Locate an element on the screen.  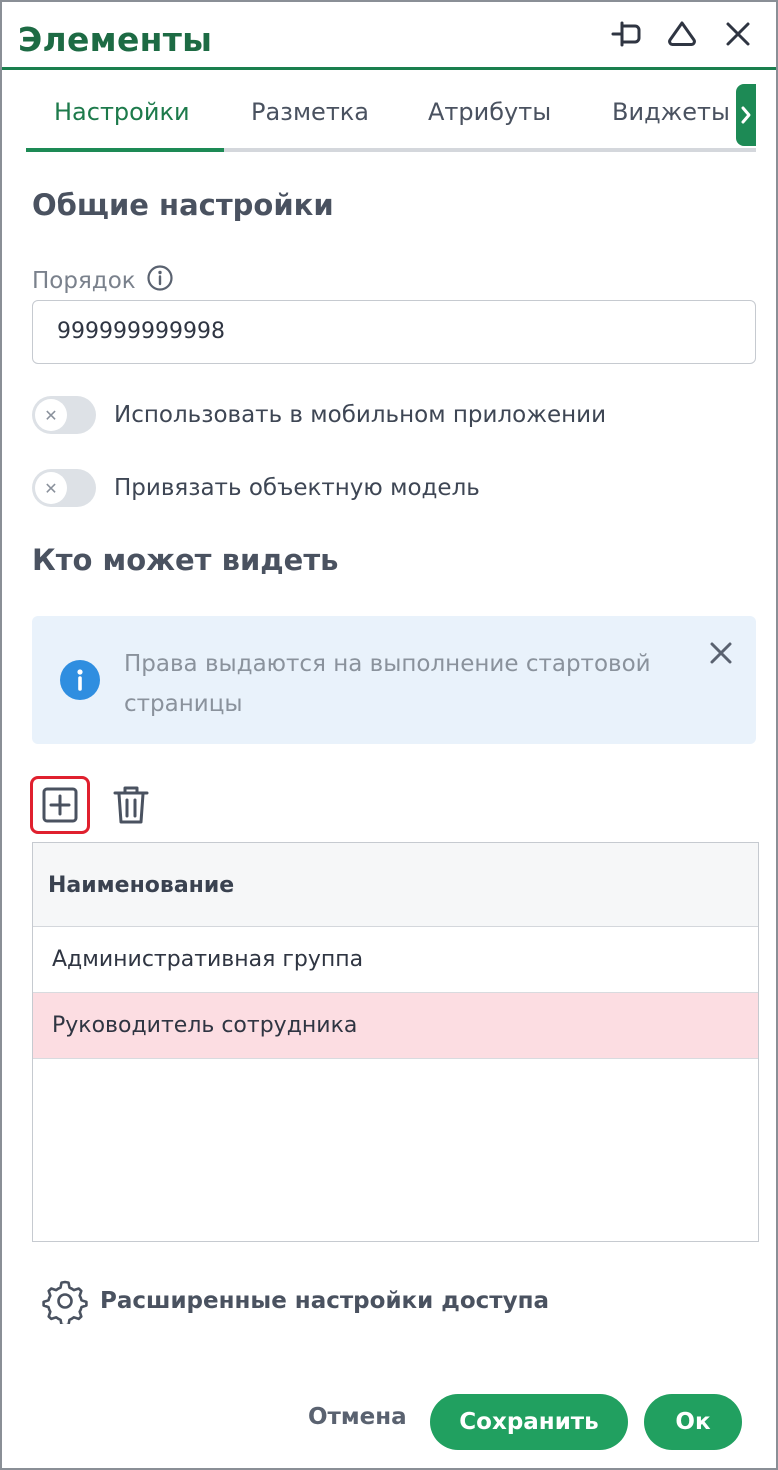
chevron-right-icon is located at coordinates (746, 115).